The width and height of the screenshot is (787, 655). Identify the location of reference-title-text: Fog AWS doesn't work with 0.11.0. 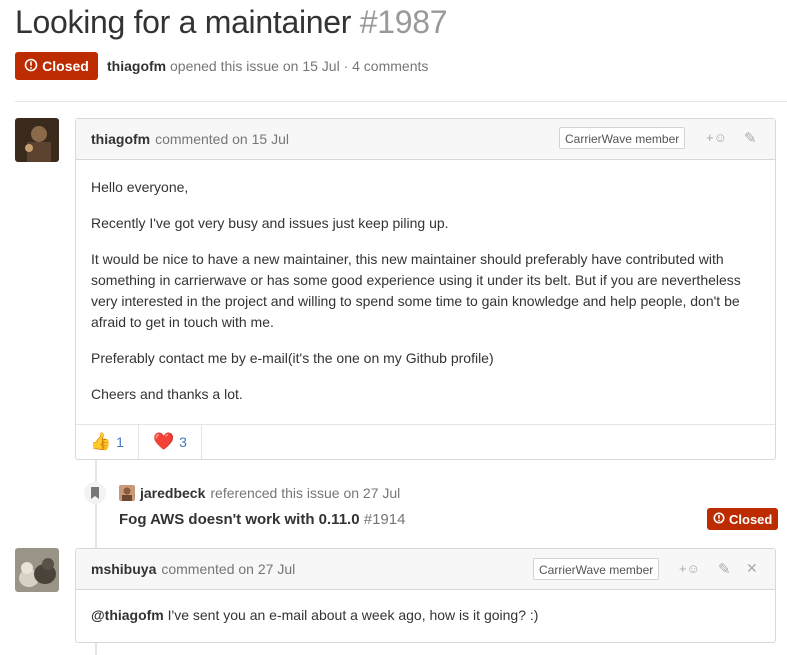
(239, 519).